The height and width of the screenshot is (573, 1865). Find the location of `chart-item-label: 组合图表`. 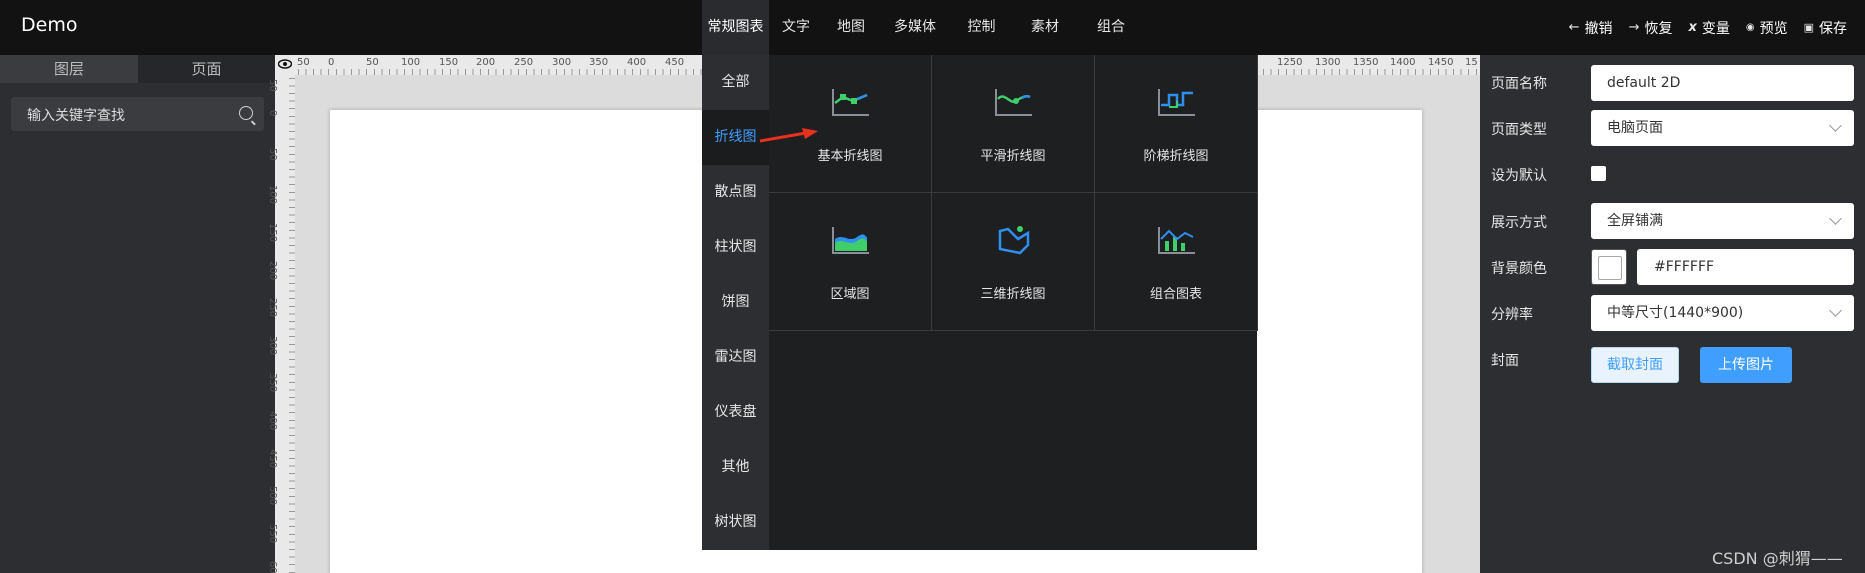

chart-item-label: 组合图表 is located at coordinates (1175, 294).